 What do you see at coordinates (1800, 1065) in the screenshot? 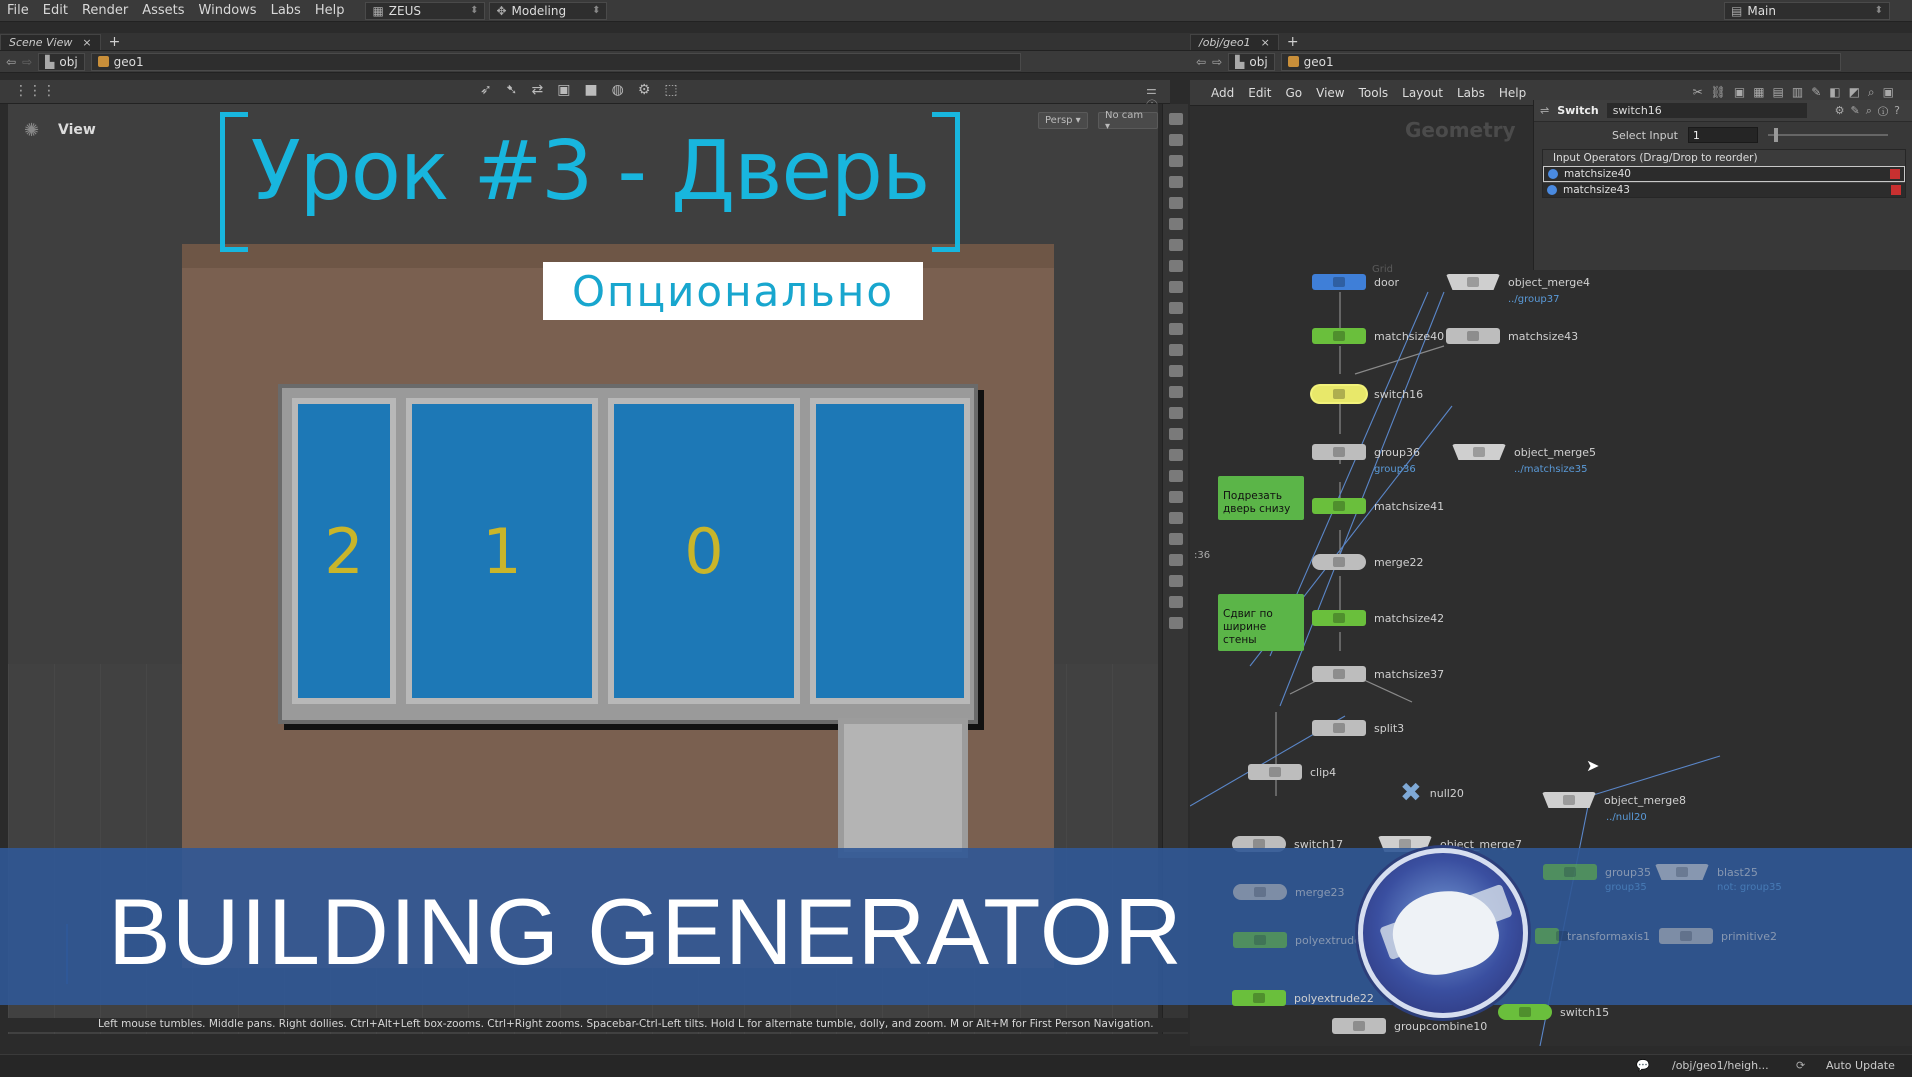
I see `refresh-icon: ⟳` at bounding box center [1800, 1065].